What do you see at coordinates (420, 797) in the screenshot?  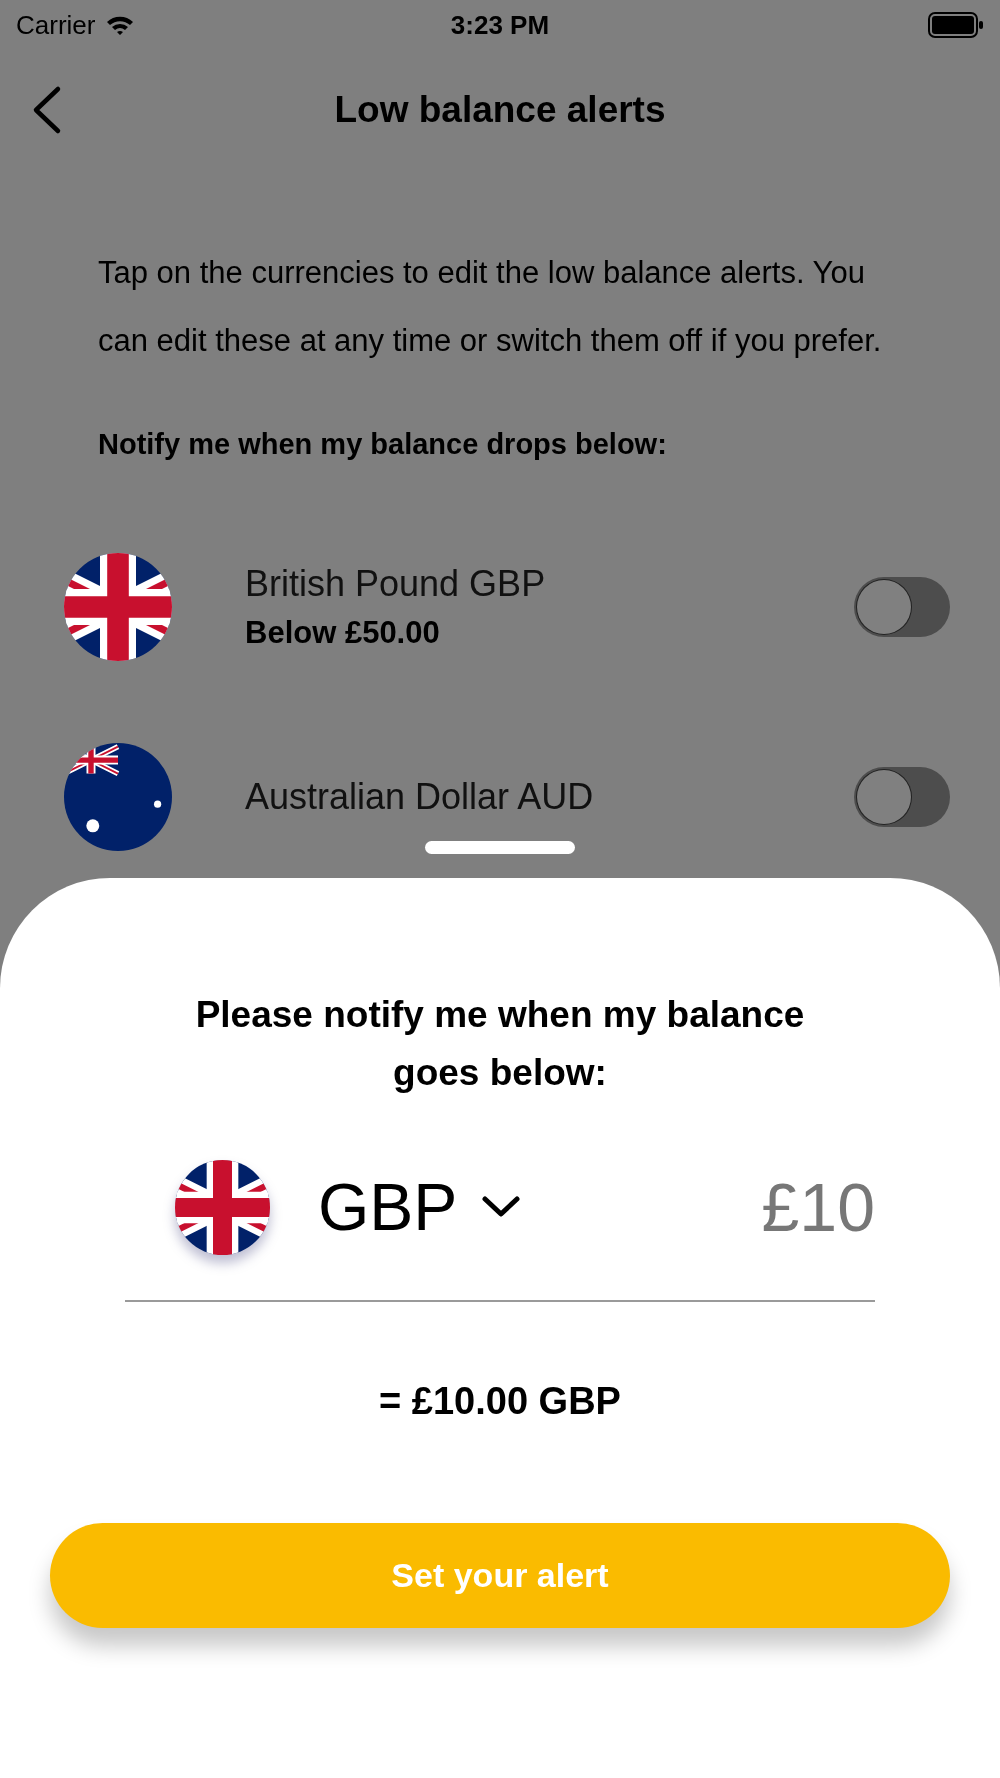 I see `currency-name: Australian Dollar AUD` at bounding box center [420, 797].